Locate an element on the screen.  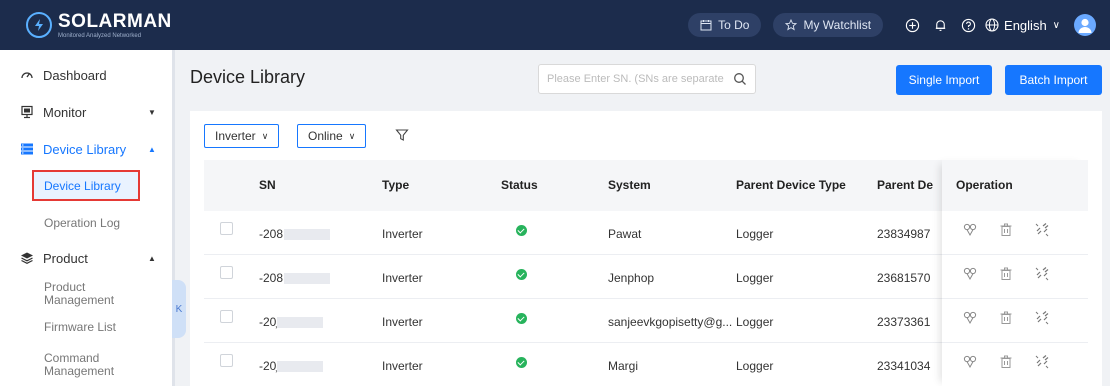
sidebar-sublabel-device-library: Device Library is located at coordinates (82, 186).